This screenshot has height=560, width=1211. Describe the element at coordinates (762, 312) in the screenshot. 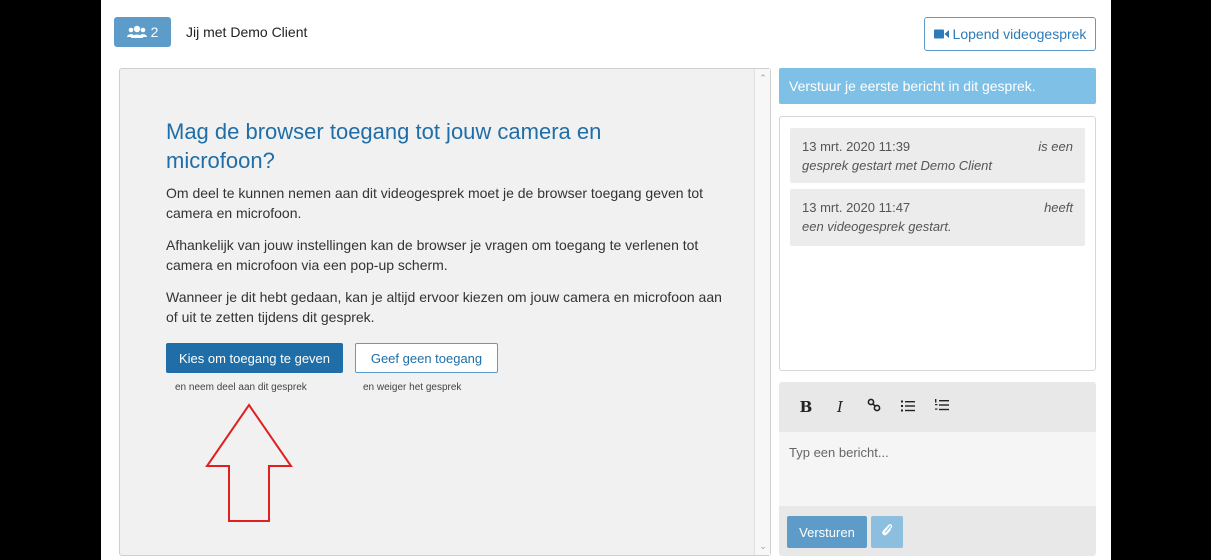

I see `main-scrollbar: ⌃ ⌄` at that location.